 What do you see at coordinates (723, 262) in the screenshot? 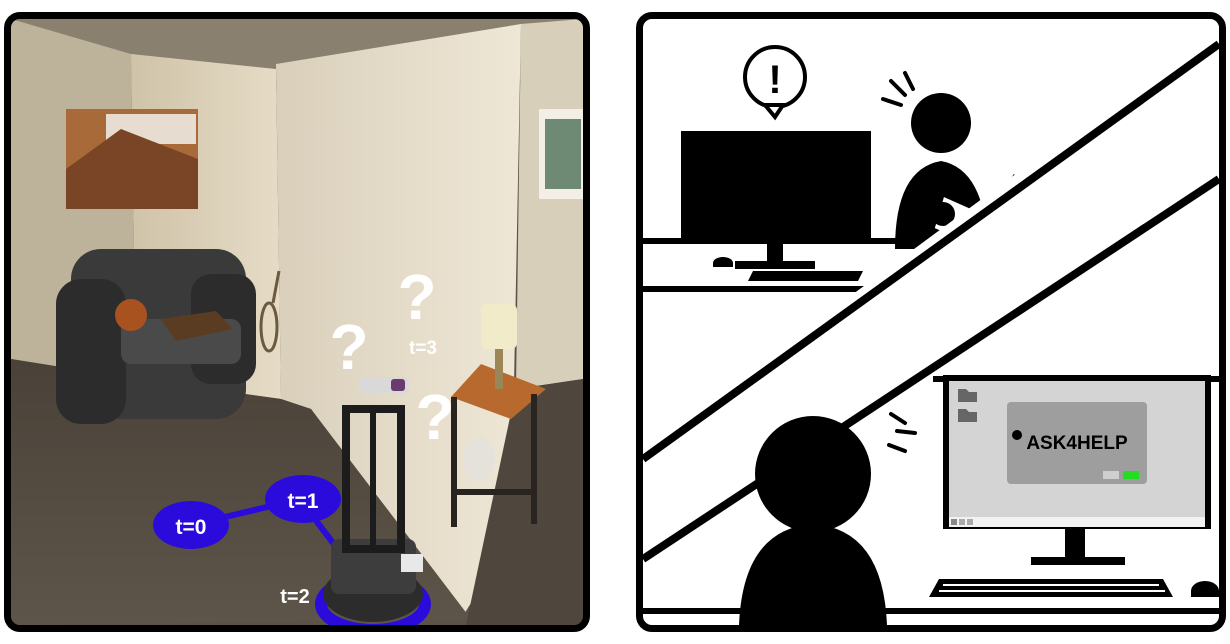
I see `top-mouse` at bounding box center [723, 262].